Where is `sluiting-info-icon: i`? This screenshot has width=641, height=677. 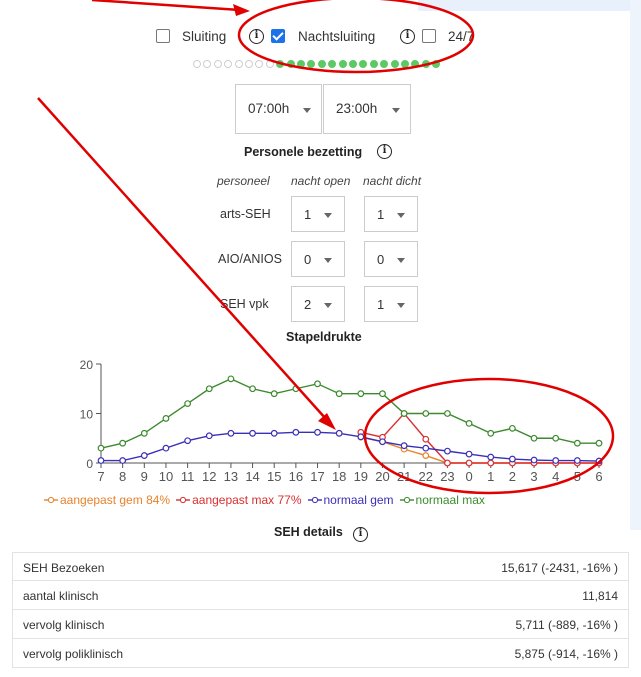
sluiting-info-icon: i is located at coordinates (256, 36).